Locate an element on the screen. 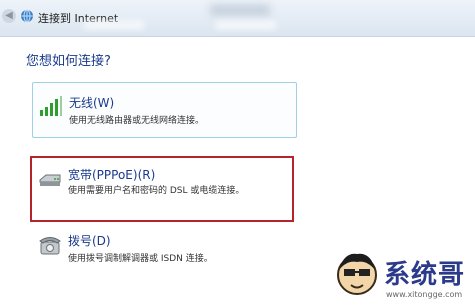 The height and width of the screenshot is (305, 475). option-description: 使用需要用户名和密码的 DSL 或电缆连接。 is located at coordinates (156, 191).